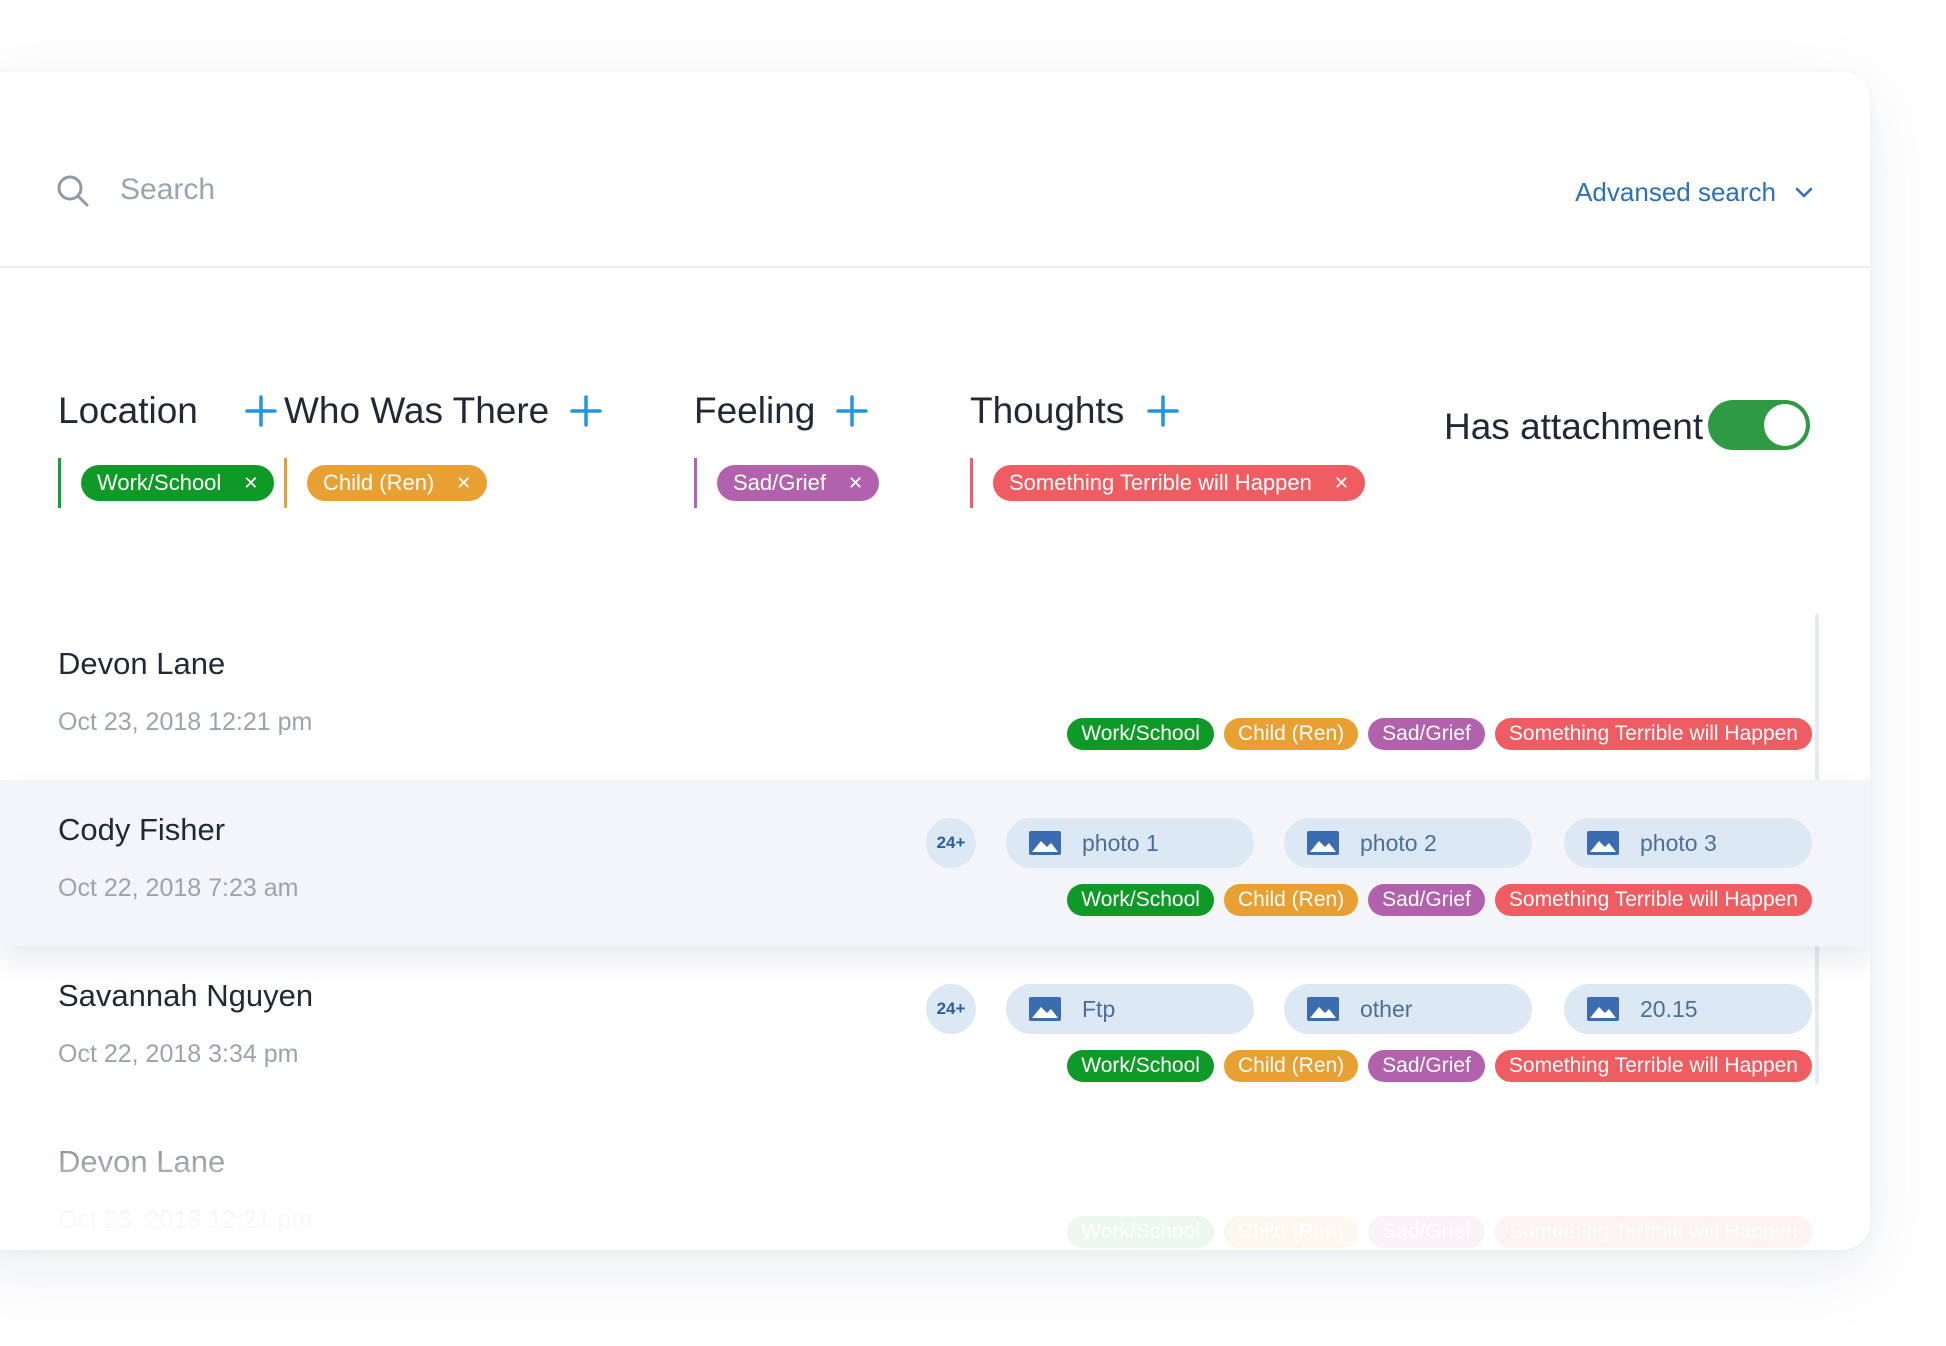 The width and height of the screenshot is (1946, 1346). Describe the element at coordinates (779, 482) in the screenshot. I see `chip-label: Sad/Grief` at that location.